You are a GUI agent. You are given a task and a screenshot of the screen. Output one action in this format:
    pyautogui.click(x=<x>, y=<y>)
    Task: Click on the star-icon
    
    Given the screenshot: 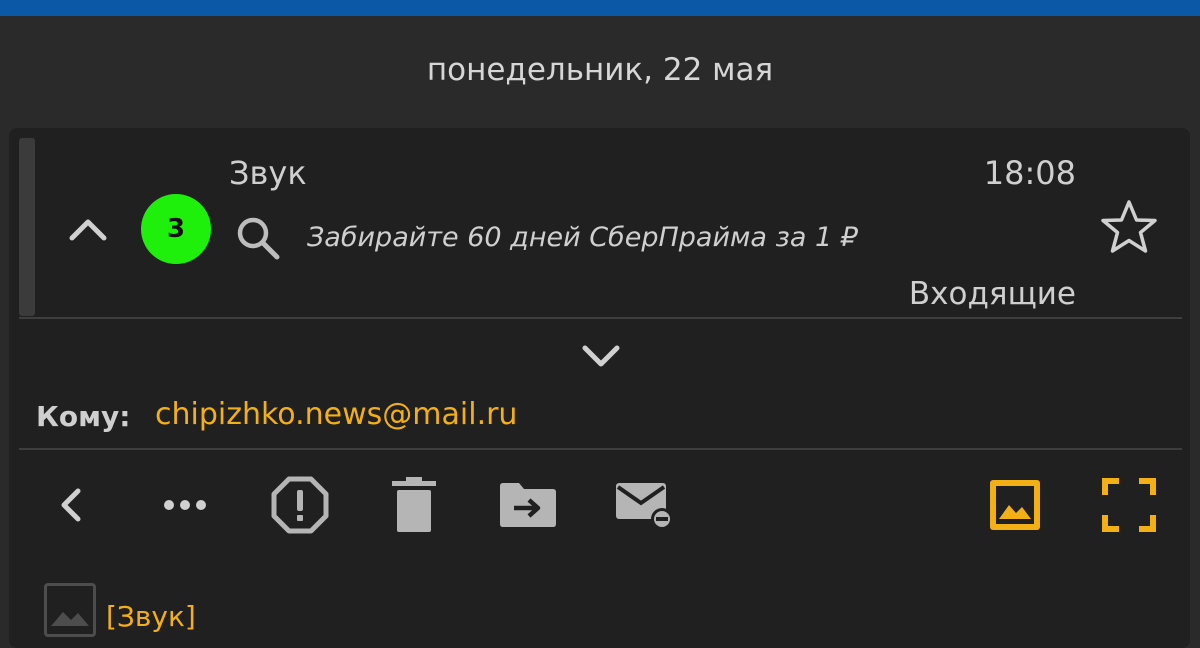 What is the action you would take?
    pyautogui.click(x=1129, y=228)
    